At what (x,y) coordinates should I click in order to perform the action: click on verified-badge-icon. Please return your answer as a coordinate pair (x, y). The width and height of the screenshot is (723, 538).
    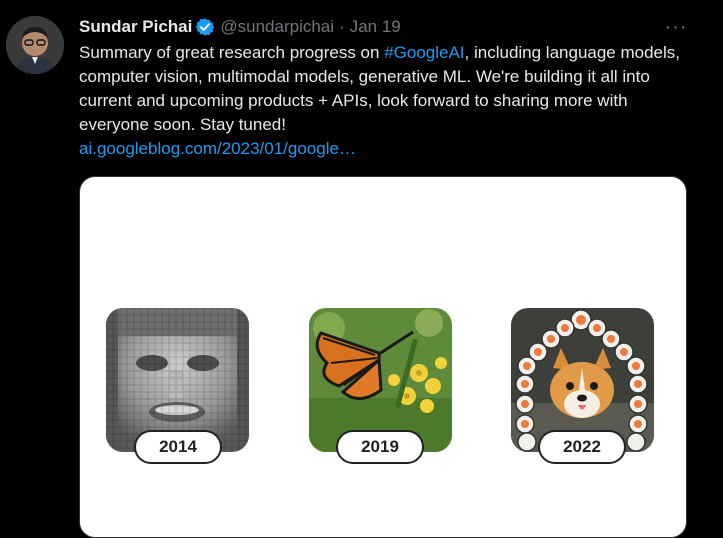
    Looking at the image, I should click on (205, 27).